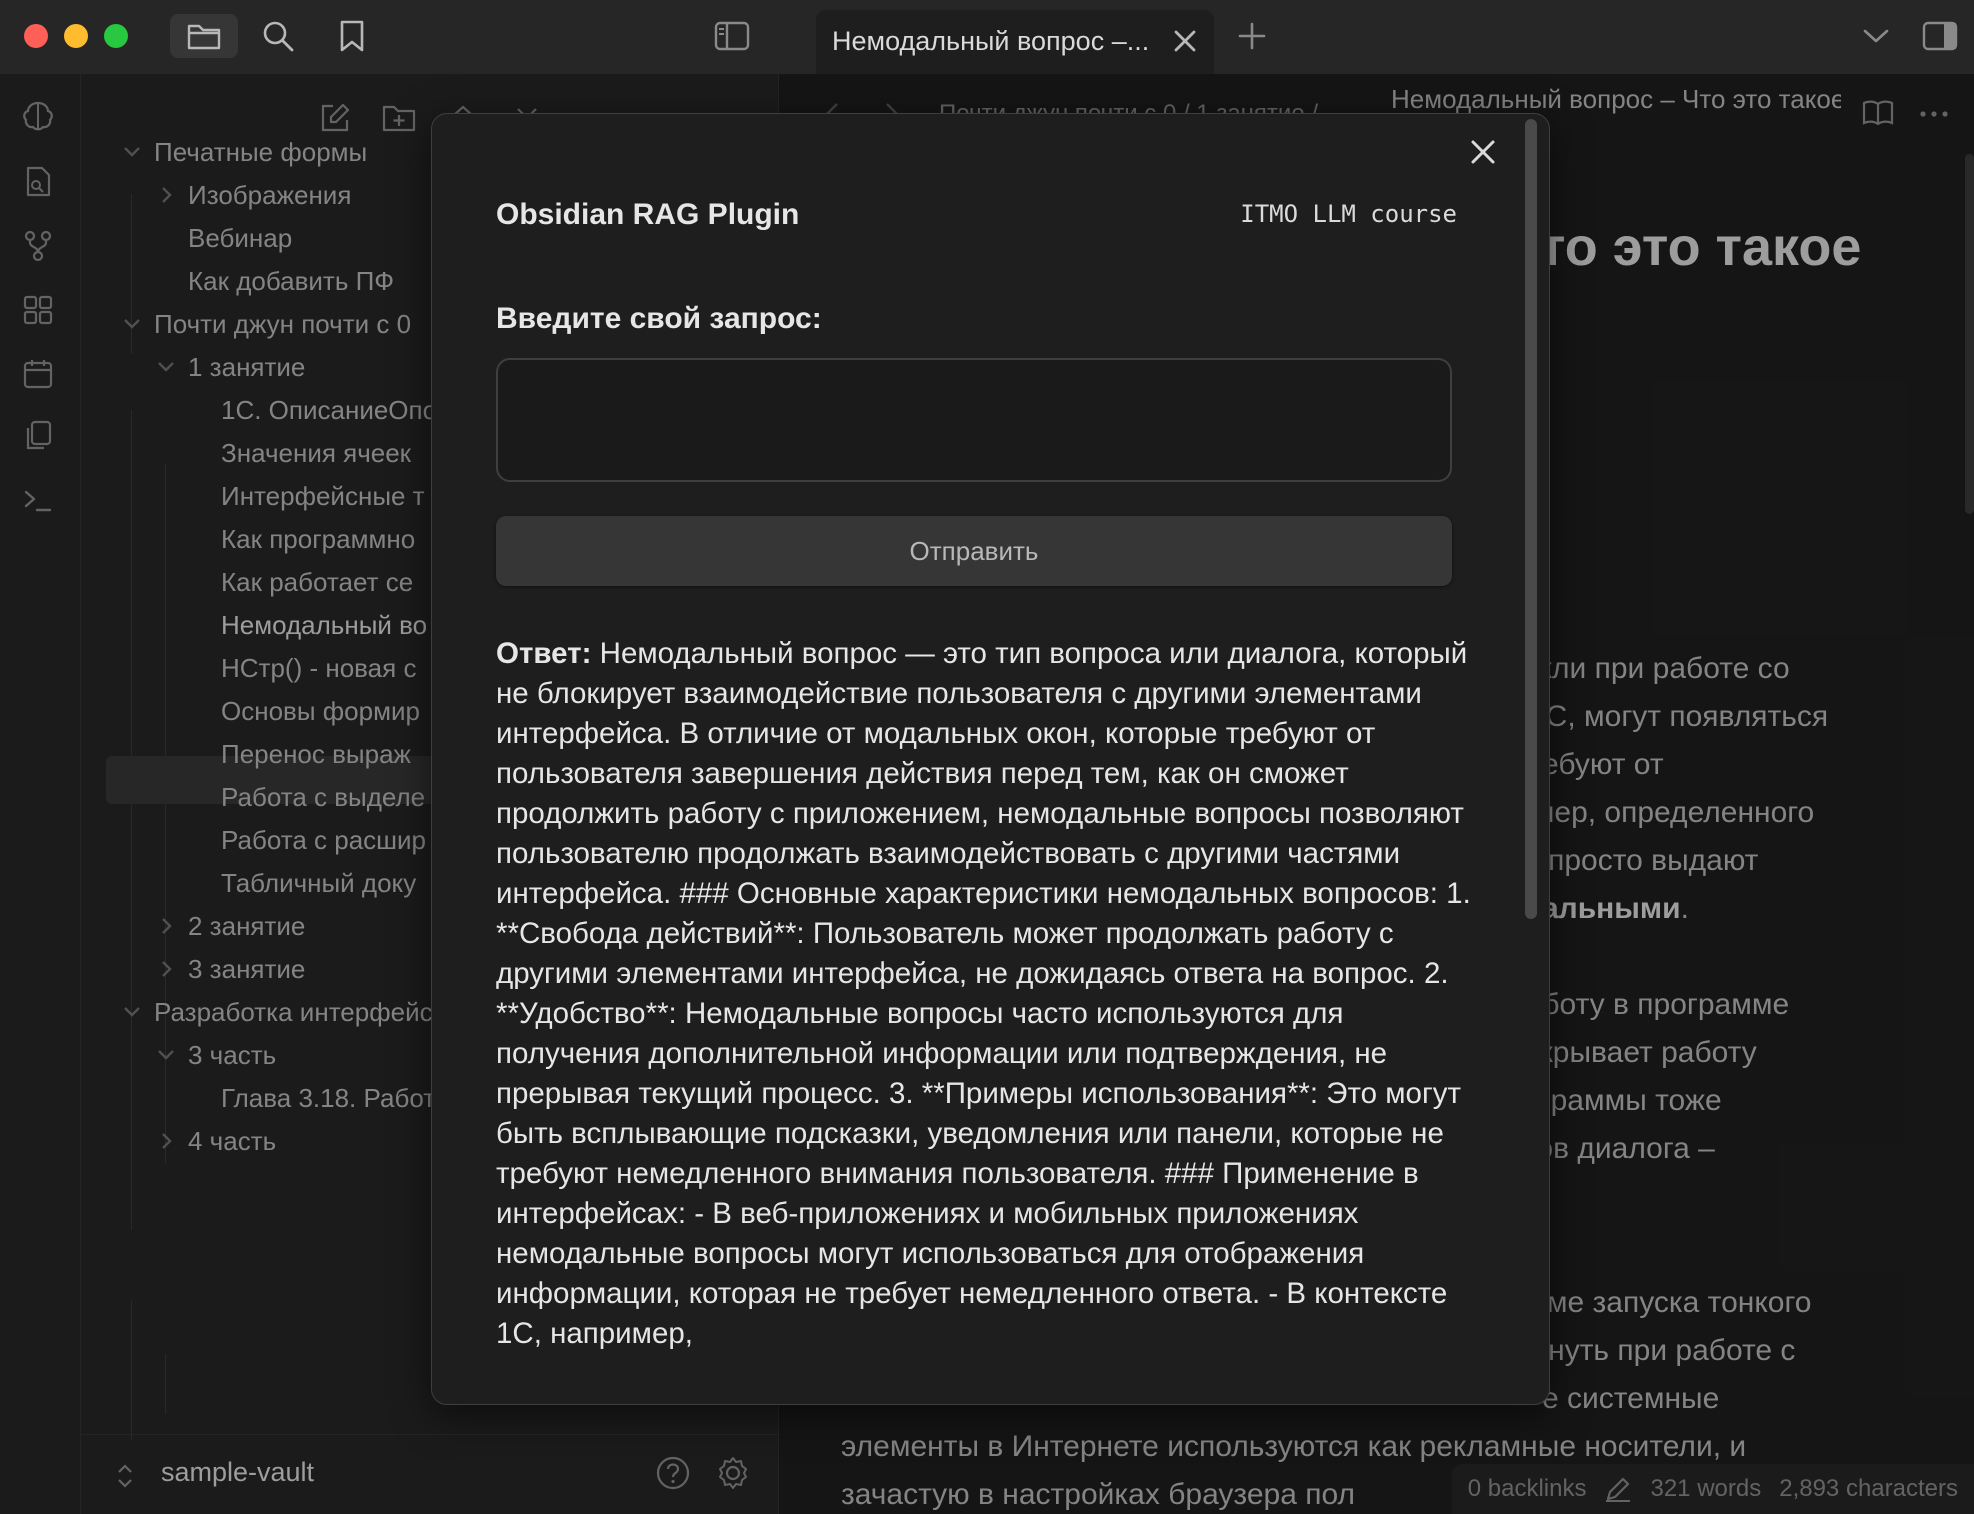  I want to click on chevron-down-icon, so click(1876, 36).